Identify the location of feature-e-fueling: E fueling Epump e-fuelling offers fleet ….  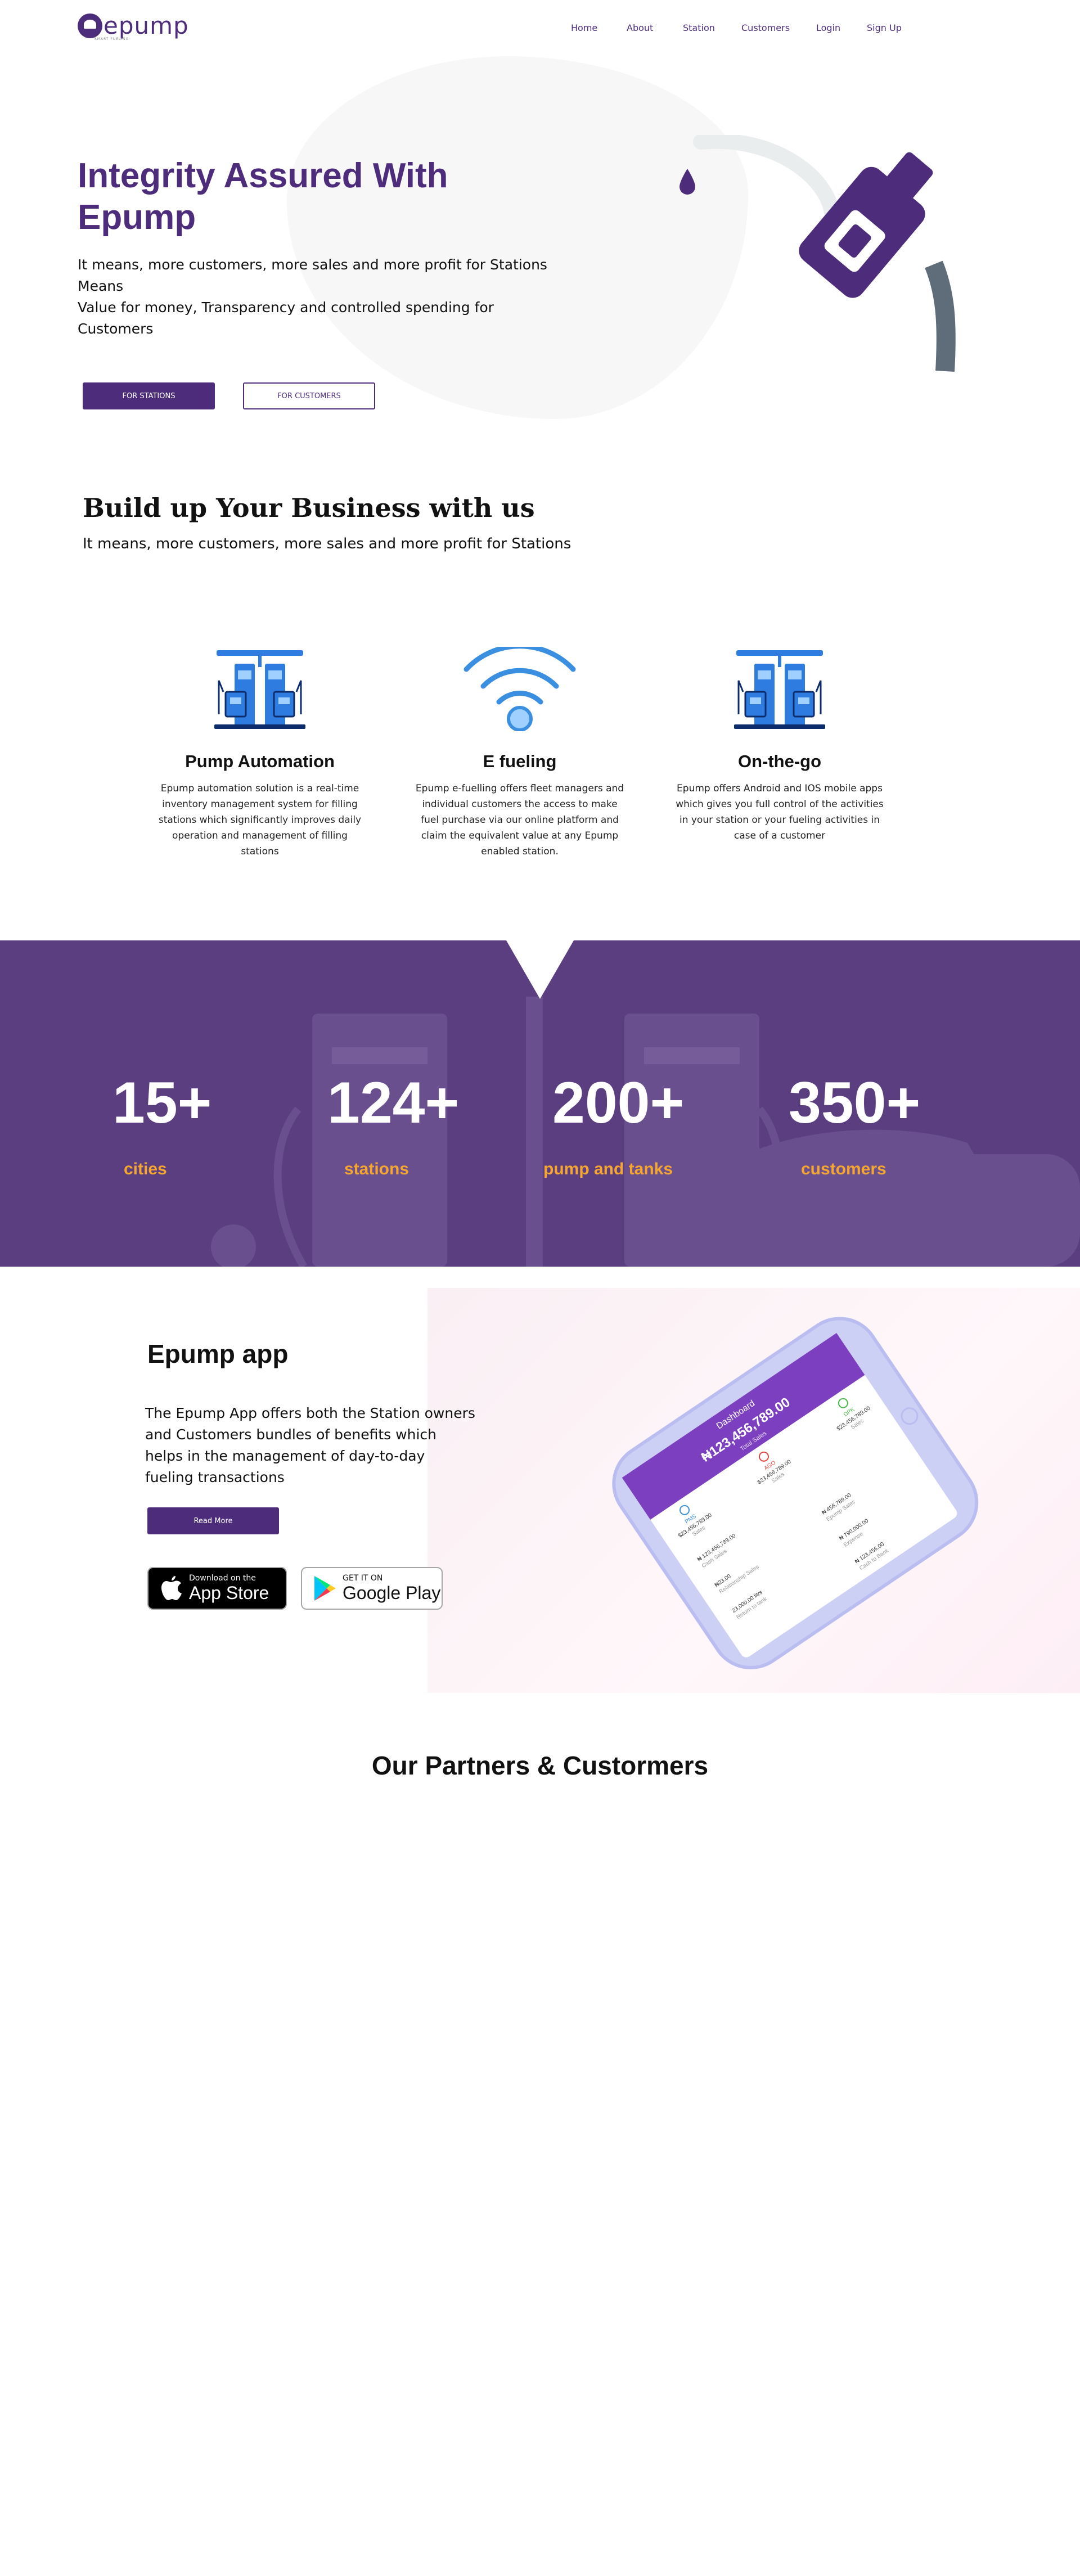
(519, 753).